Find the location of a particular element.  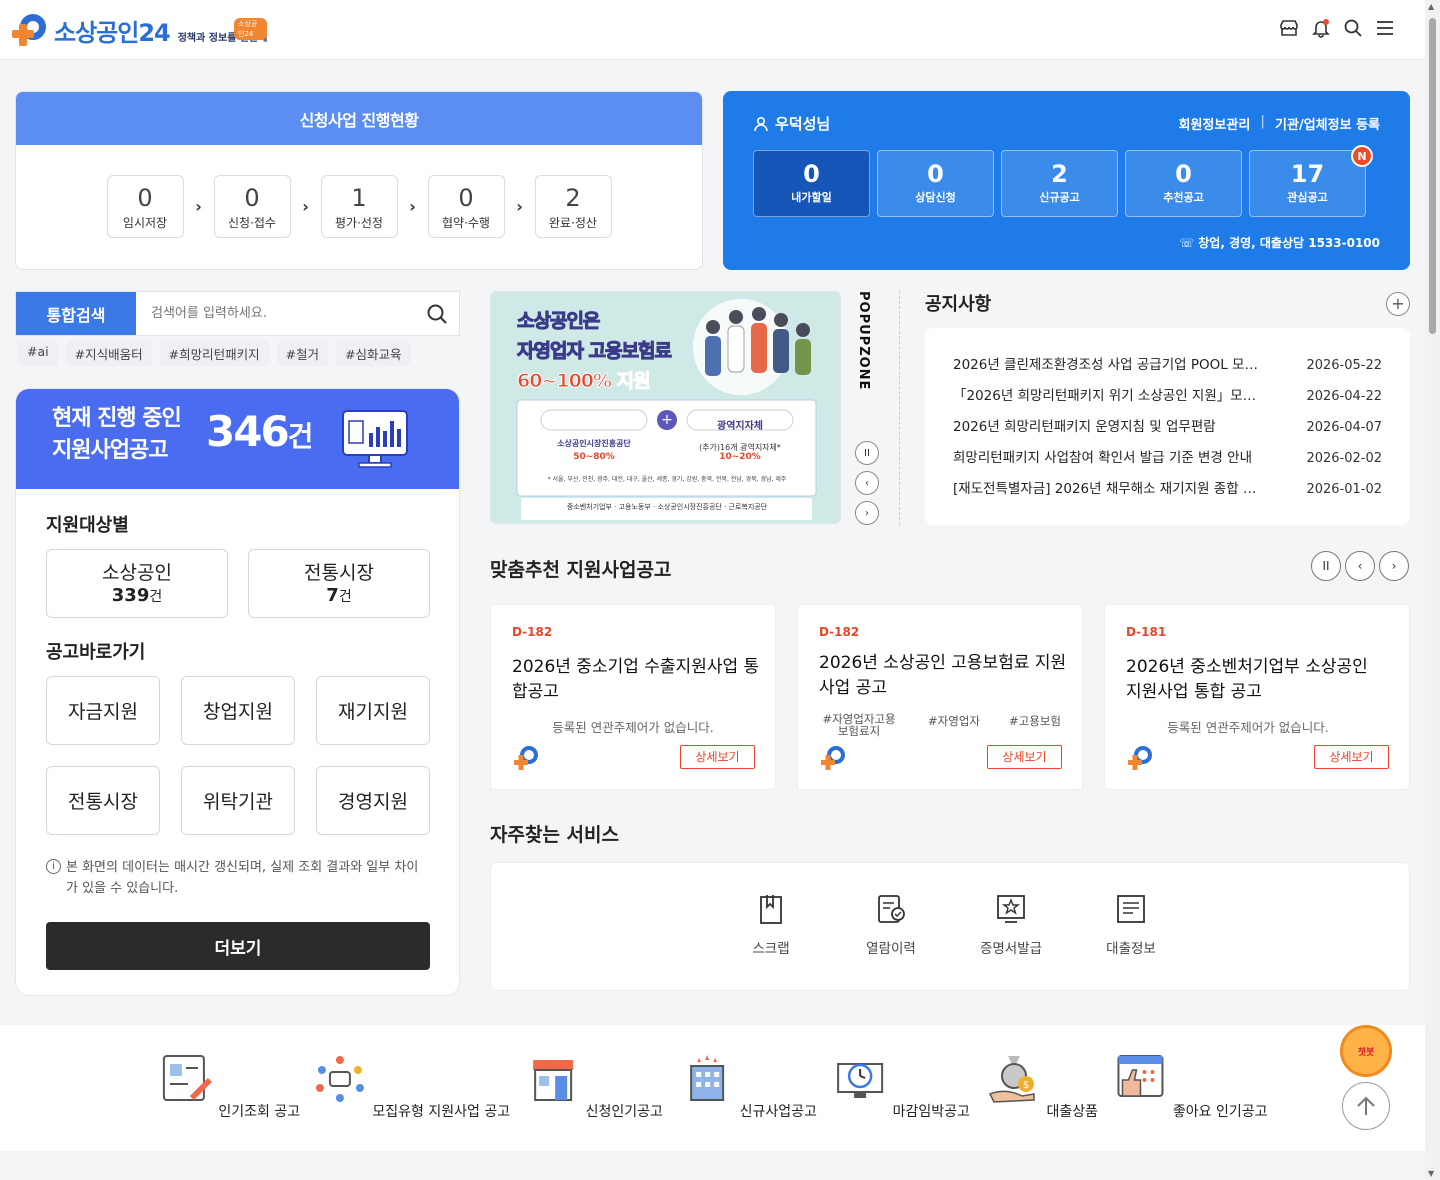

progress-step: 0 임시저장 is located at coordinates (145, 206).